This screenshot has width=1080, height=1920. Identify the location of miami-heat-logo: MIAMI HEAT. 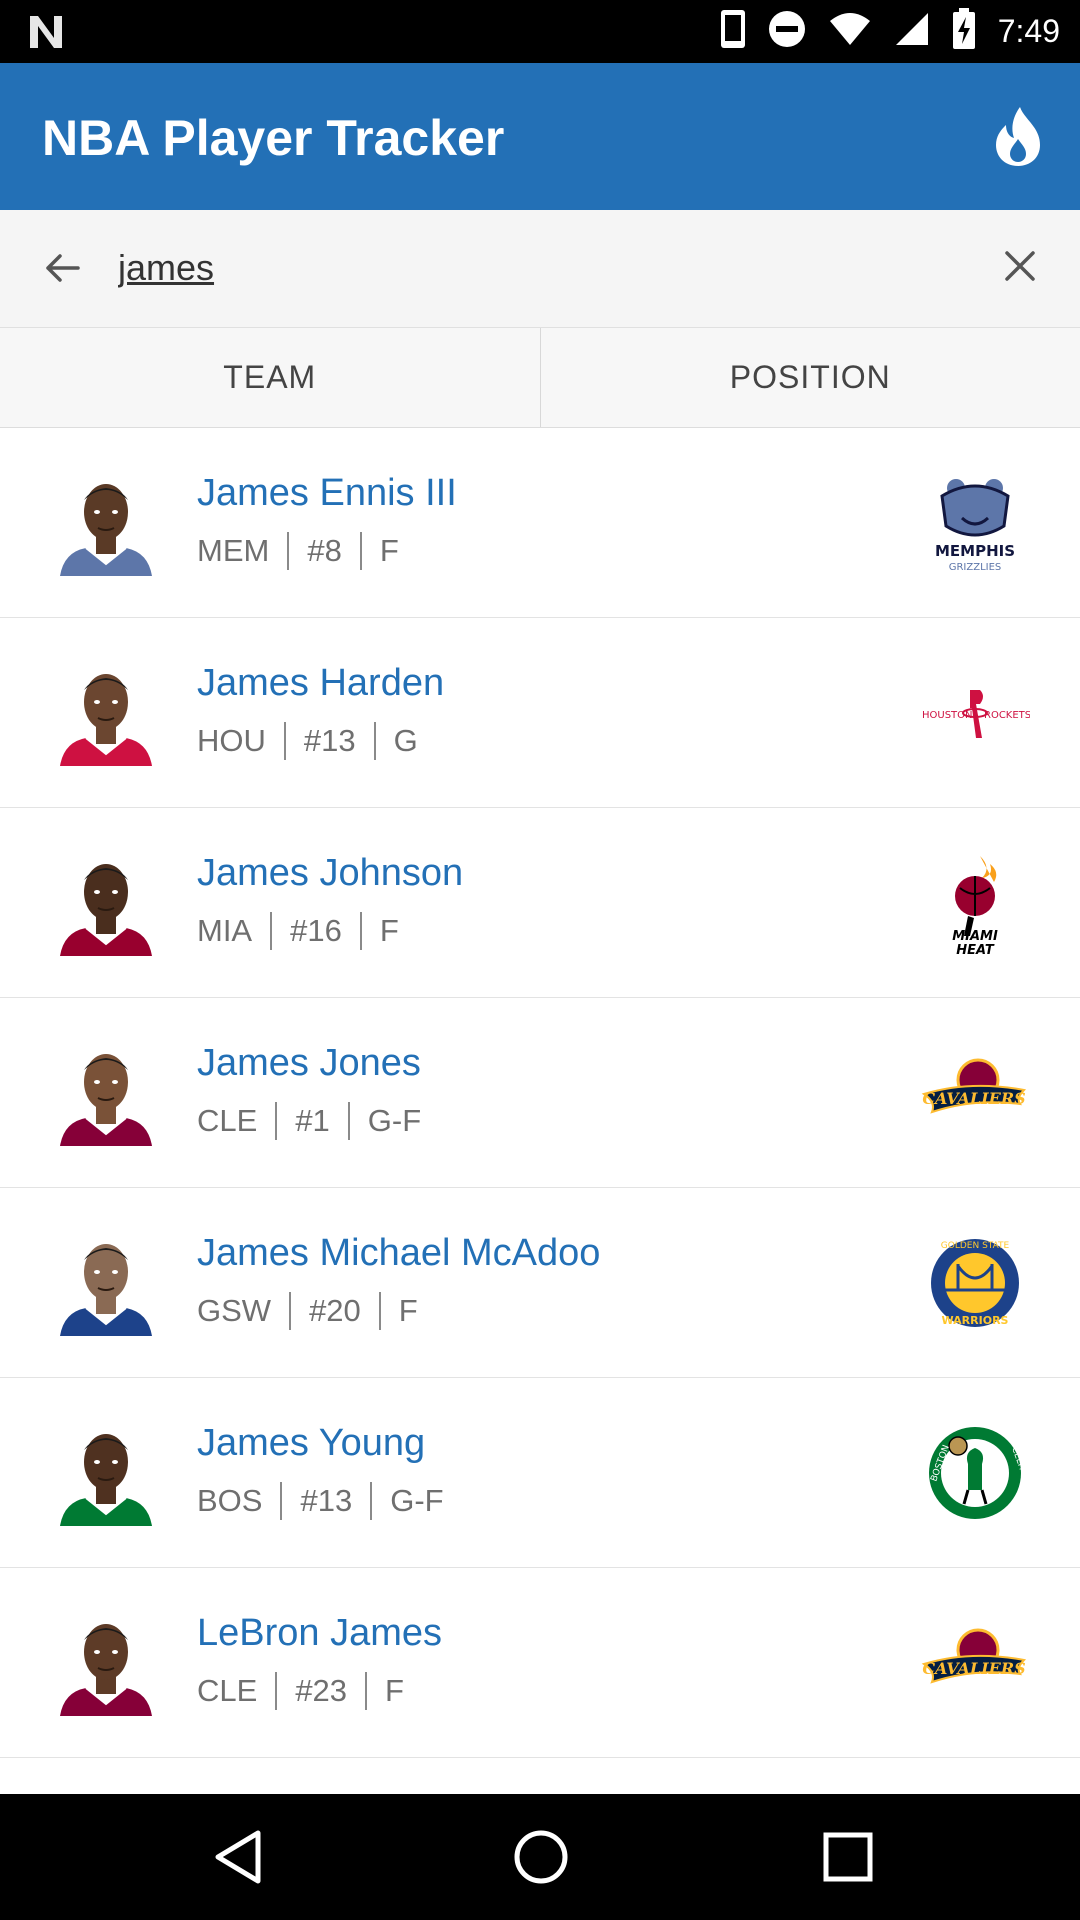
(975, 903).